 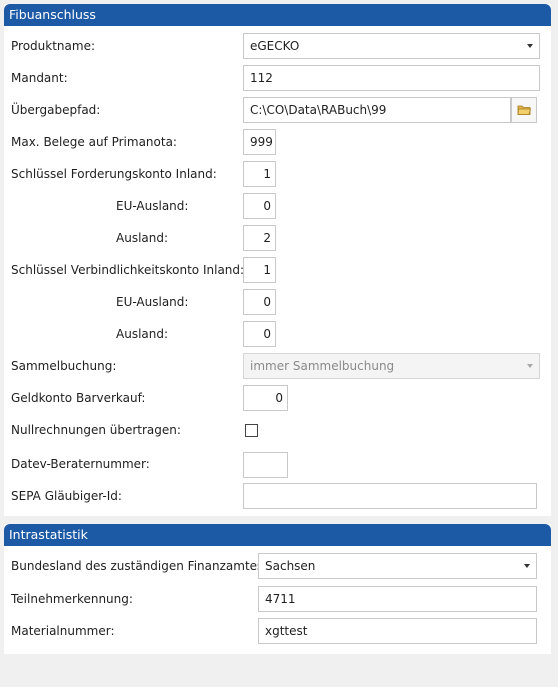 What do you see at coordinates (259, 238) in the screenshot?
I see `forderung-ausland-field: 2` at bounding box center [259, 238].